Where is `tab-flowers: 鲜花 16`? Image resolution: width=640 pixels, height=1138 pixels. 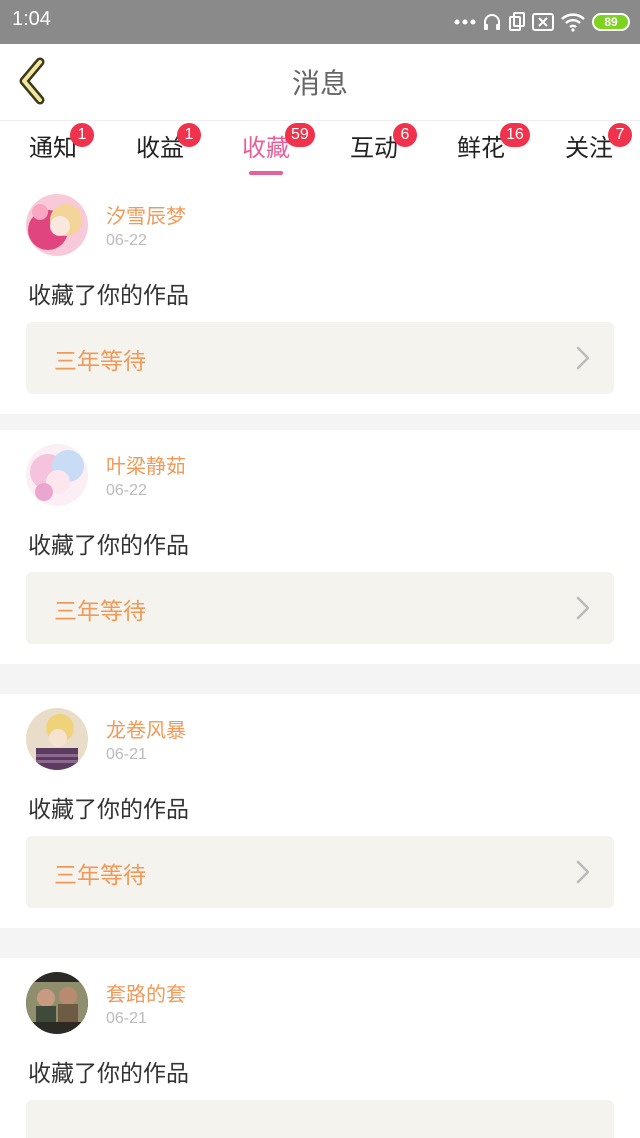
tab-flowers: 鲜花 16 is located at coordinates (483, 150).